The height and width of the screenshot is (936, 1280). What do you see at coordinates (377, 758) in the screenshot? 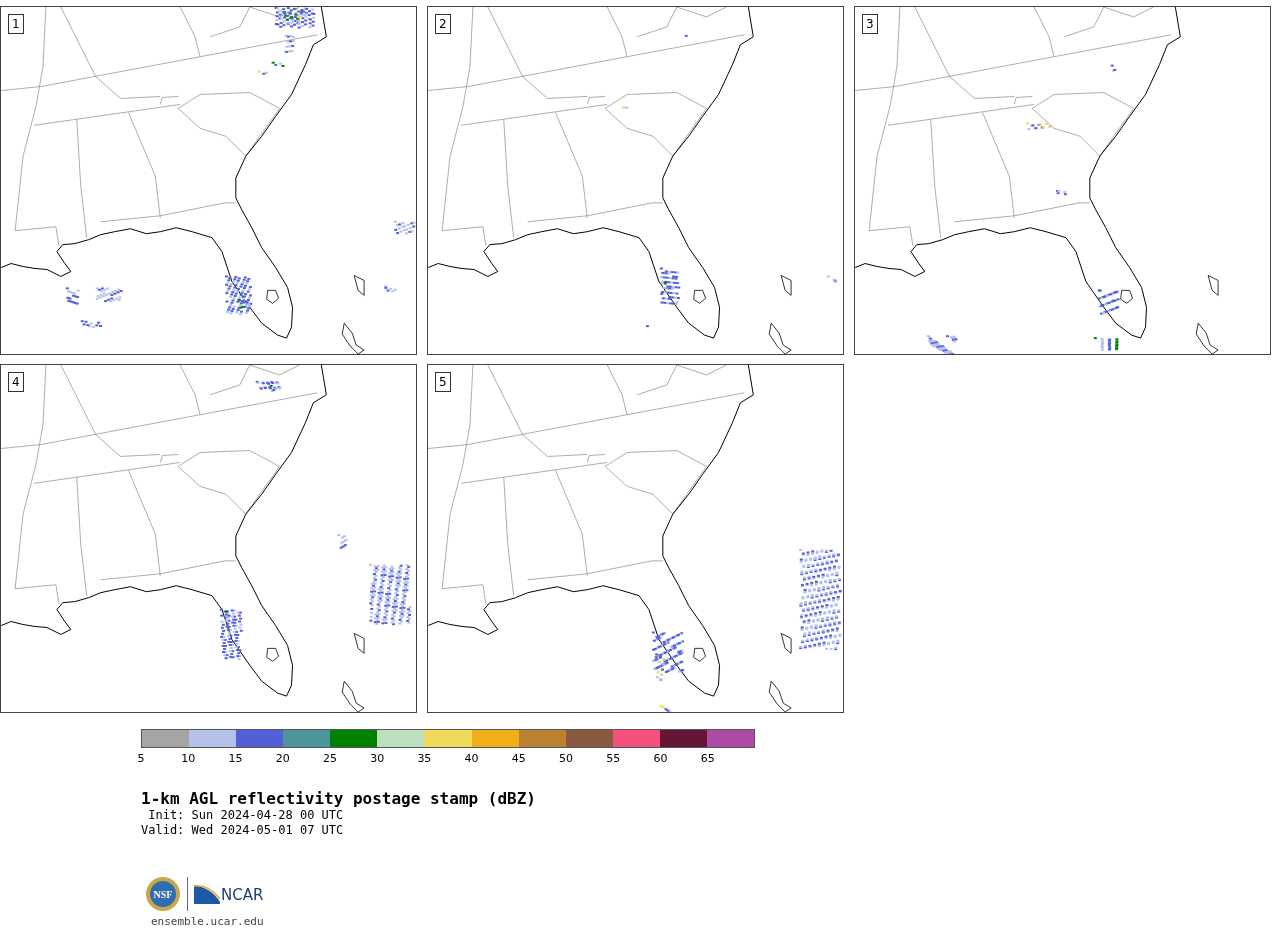
I see `tick-label: 30` at bounding box center [377, 758].